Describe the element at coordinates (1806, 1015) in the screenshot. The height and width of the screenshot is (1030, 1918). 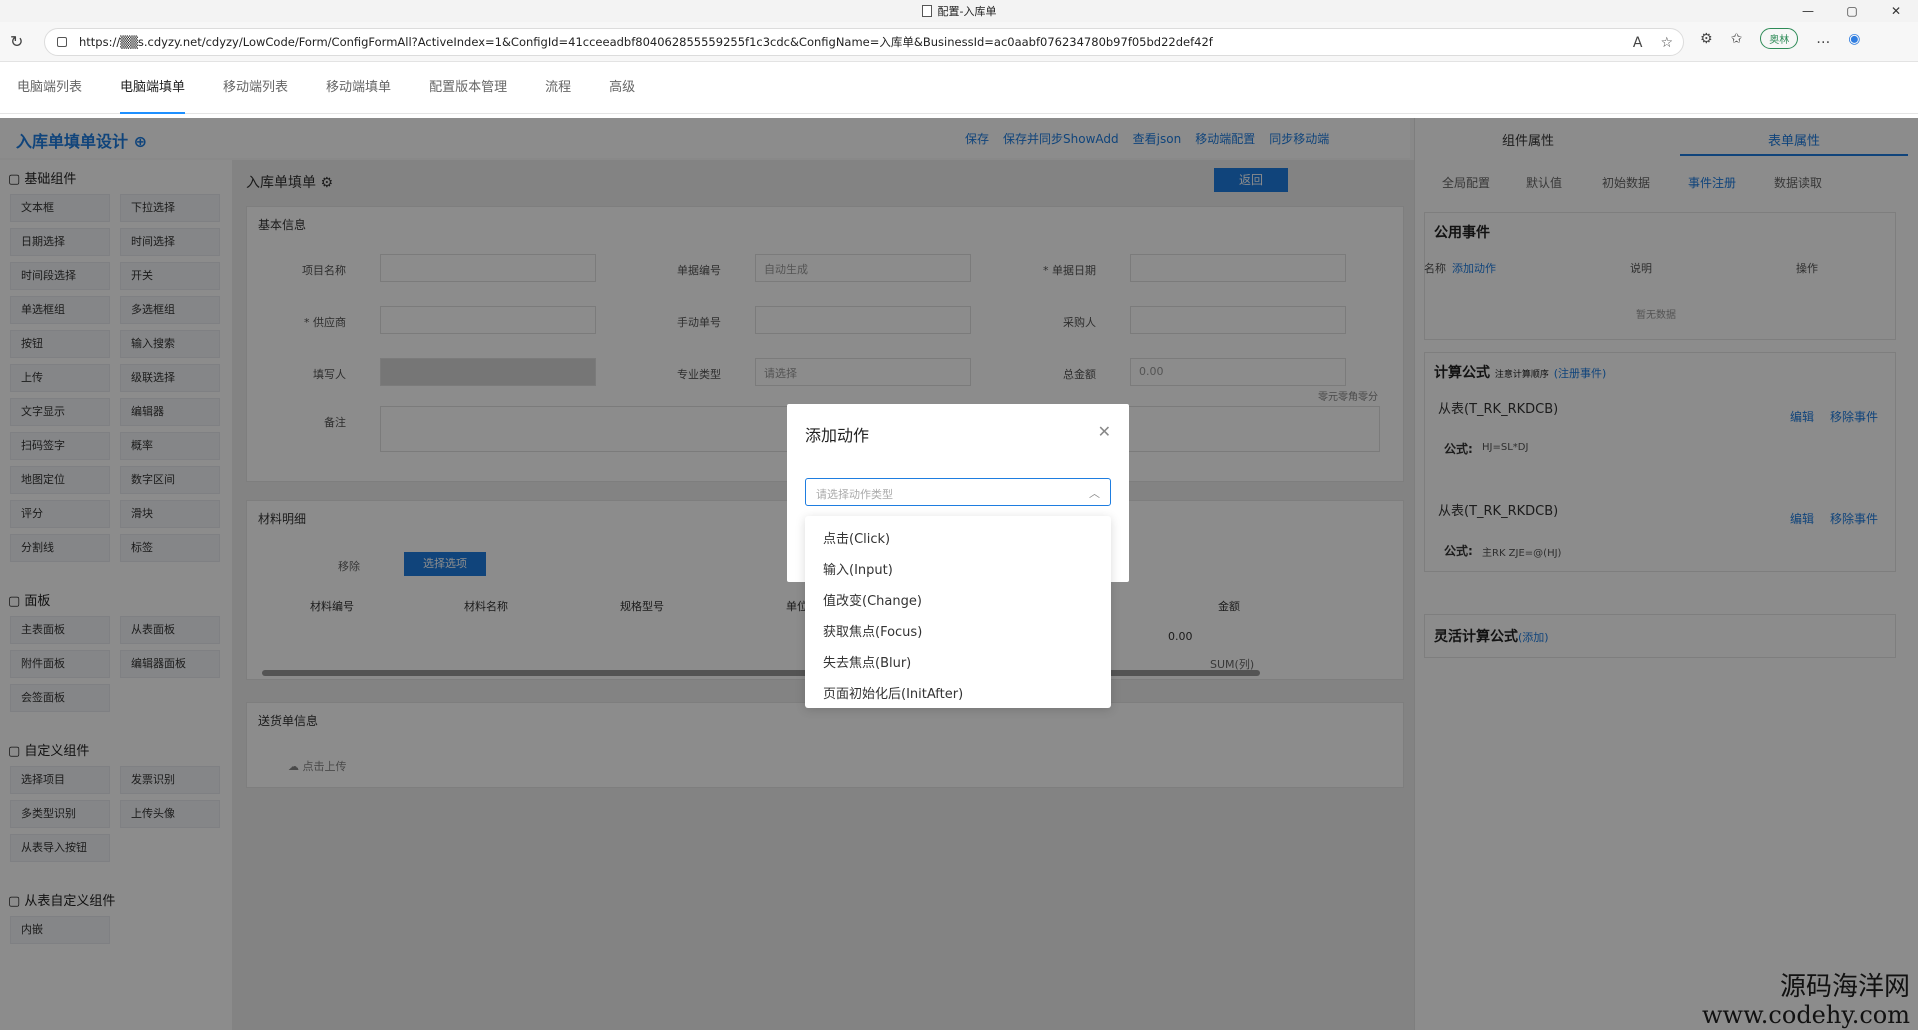
I see `watermark-en: www.codehy.com` at that location.